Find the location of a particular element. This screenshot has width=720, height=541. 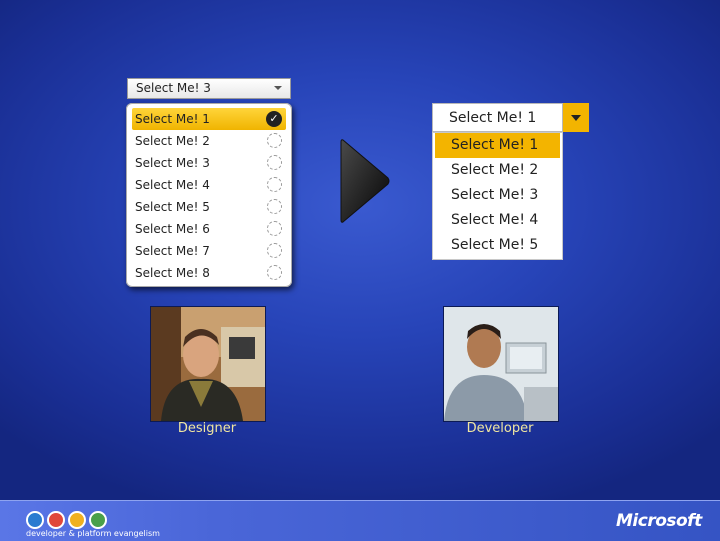

styled-list-item: Select Me! 7 is located at coordinates (209, 251).